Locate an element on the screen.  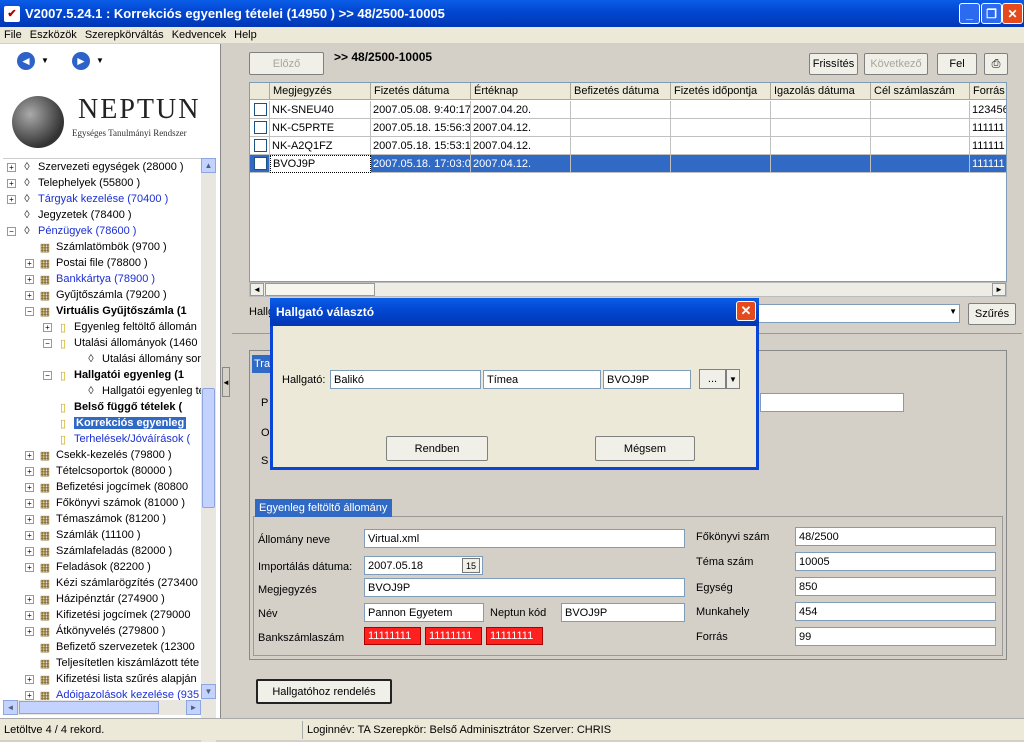
minimize-button: _ is located at coordinates (969, 13).